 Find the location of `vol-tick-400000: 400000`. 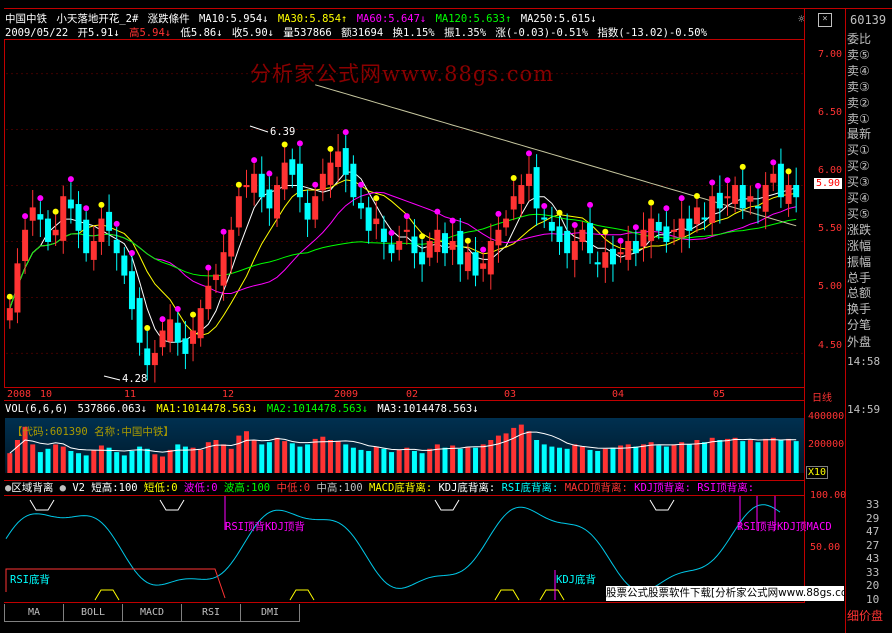

vol-tick-400000: 400000 is located at coordinates (826, 416).